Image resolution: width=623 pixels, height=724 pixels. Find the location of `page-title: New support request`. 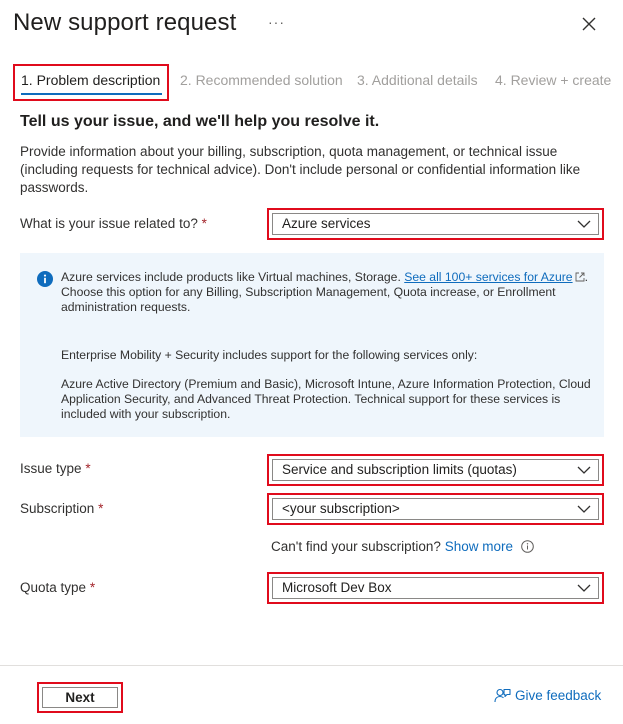

page-title: New support request is located at coordinates (125, 22).